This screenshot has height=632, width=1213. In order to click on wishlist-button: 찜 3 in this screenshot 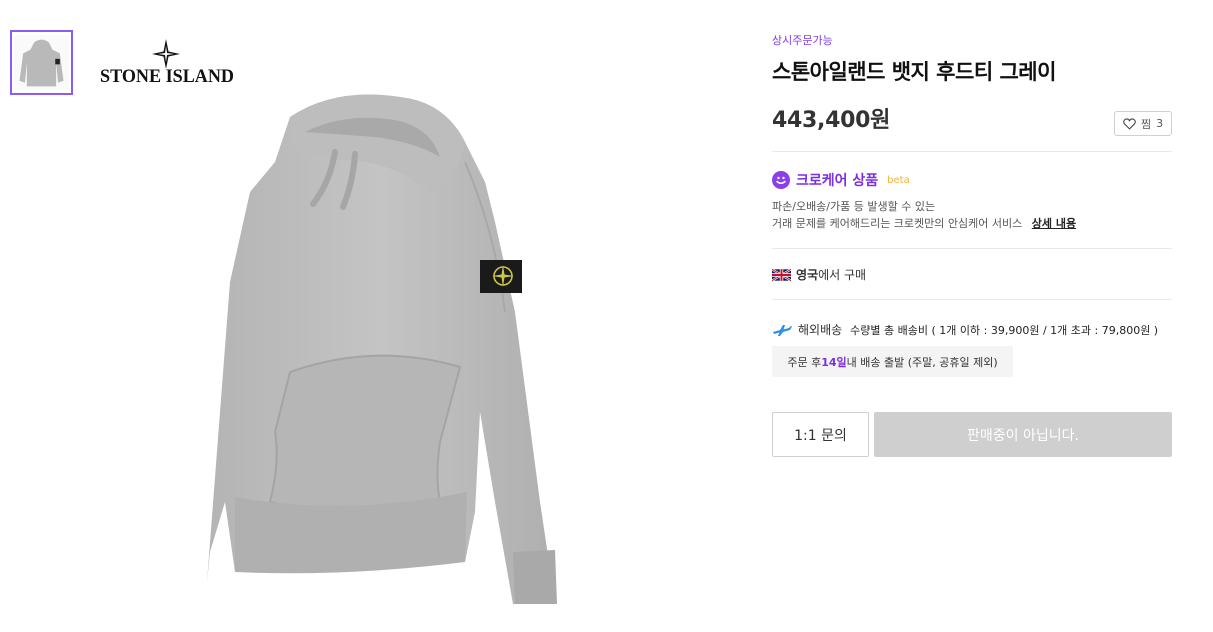, I will do `click(1143, 123)`.